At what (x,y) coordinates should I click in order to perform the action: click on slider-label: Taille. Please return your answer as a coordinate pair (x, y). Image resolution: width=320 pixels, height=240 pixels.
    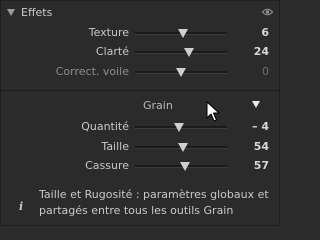
    Looking at the image, I should click on (115, 146).